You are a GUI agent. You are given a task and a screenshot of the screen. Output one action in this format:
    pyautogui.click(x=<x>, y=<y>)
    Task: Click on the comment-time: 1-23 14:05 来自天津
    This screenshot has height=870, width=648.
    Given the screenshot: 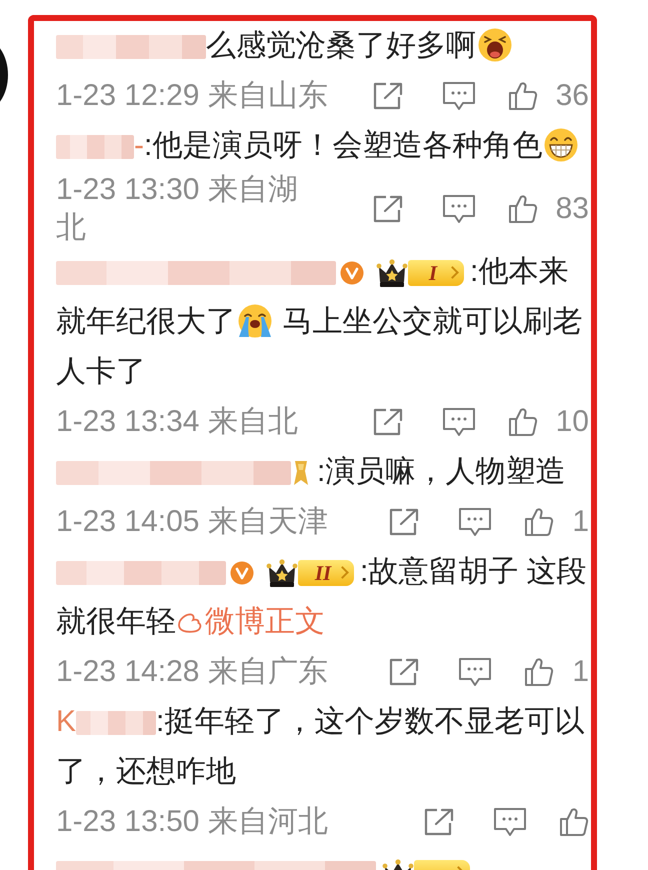 What is the action you would take?
    pyautogui.click(x=192, y=522)
    